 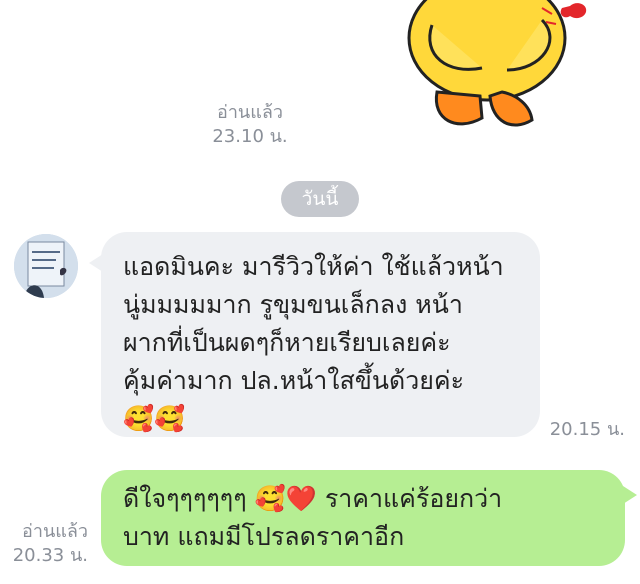 I want to click on message-text-part: ราคาแค่ร้อยกว่า, so click(x=409, y=498).